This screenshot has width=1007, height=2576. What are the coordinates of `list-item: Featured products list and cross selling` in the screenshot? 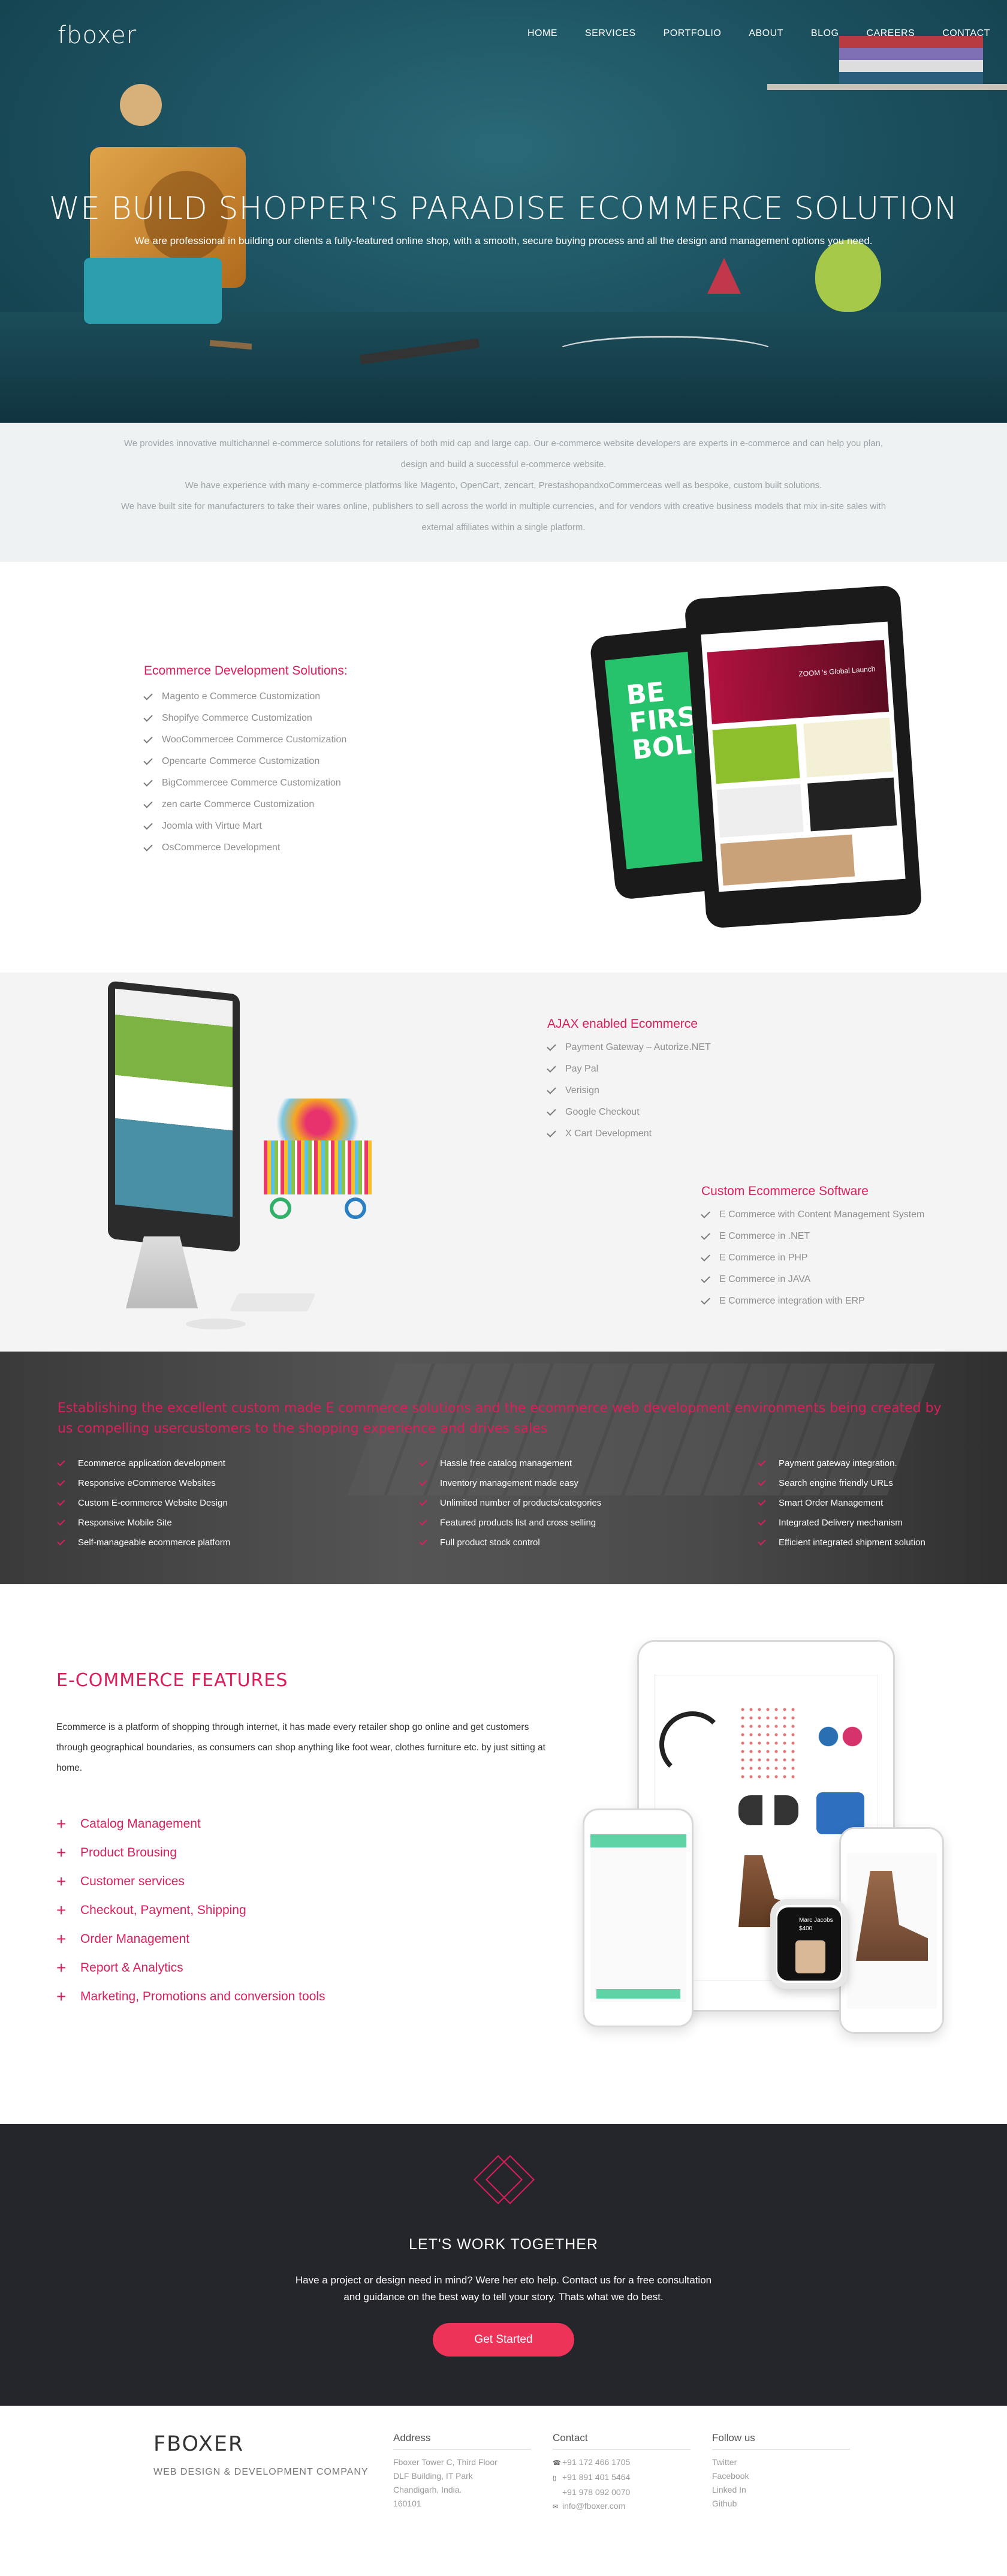 It's located at (510, 1523).